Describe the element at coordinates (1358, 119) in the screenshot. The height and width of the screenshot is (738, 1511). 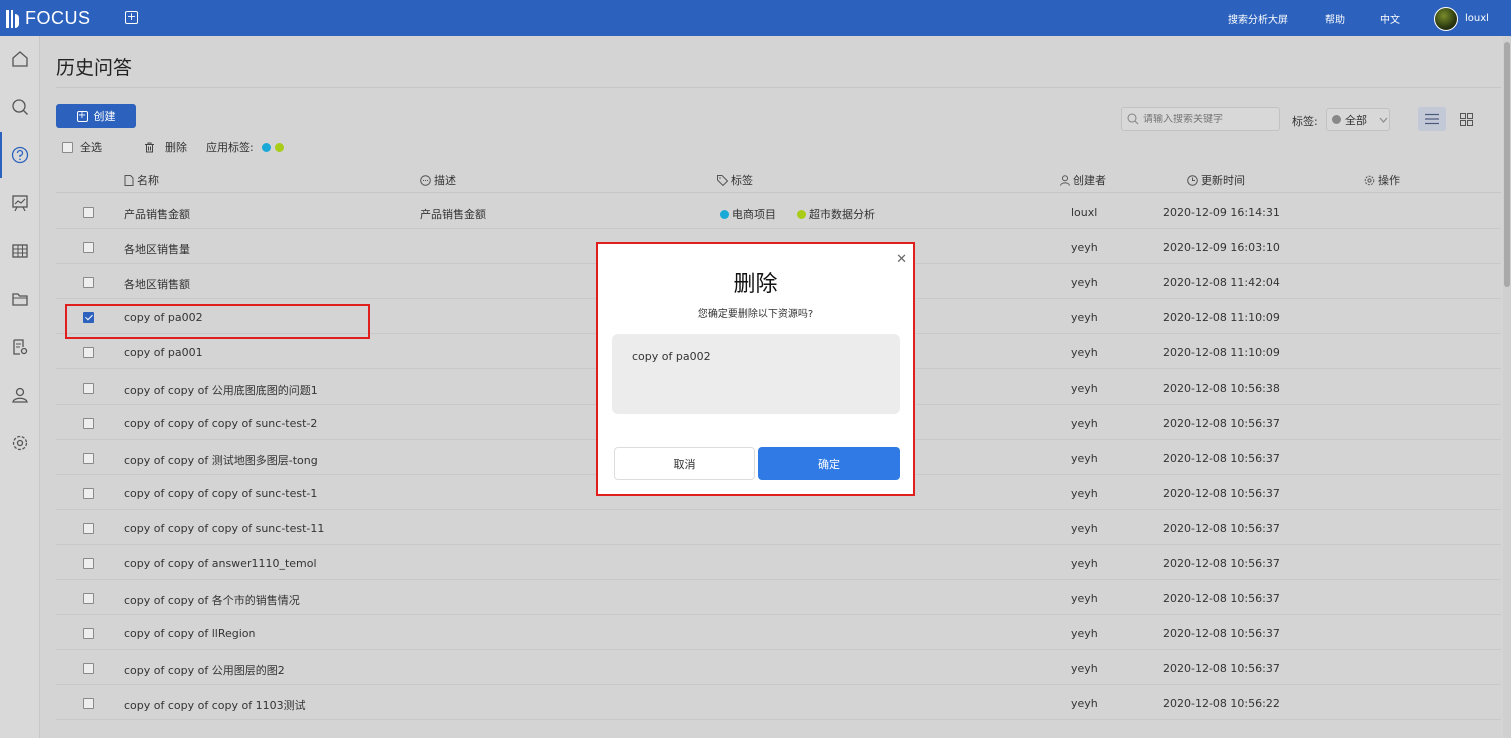
I see `tag-filter-select: 全部` at that location.